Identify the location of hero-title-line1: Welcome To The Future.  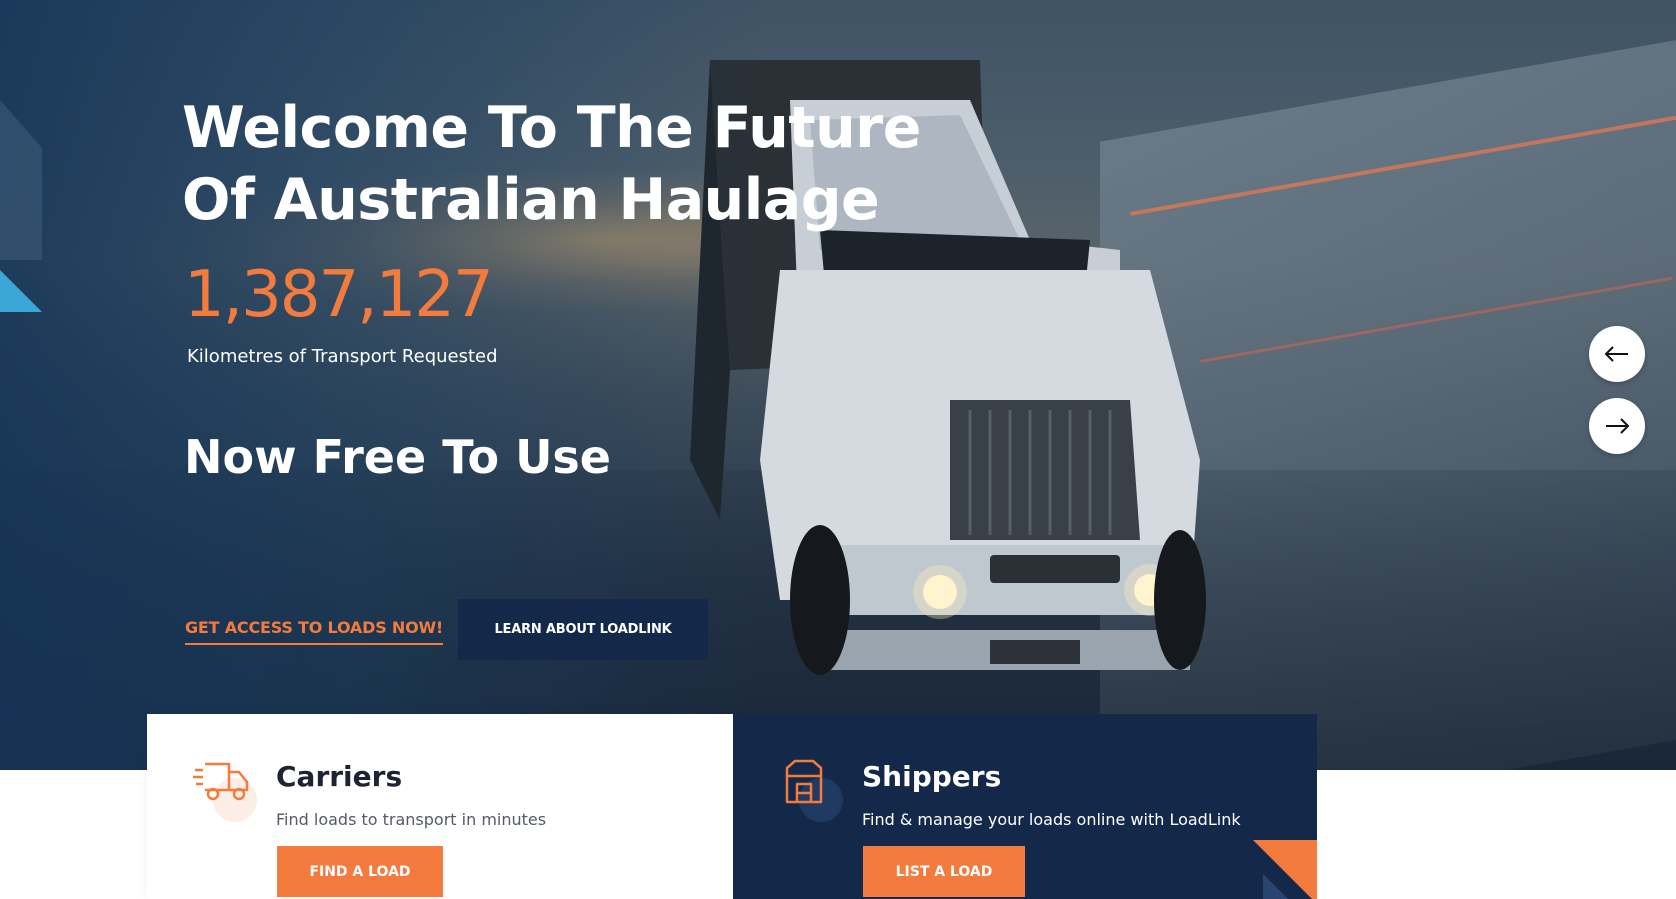
(551, 128).